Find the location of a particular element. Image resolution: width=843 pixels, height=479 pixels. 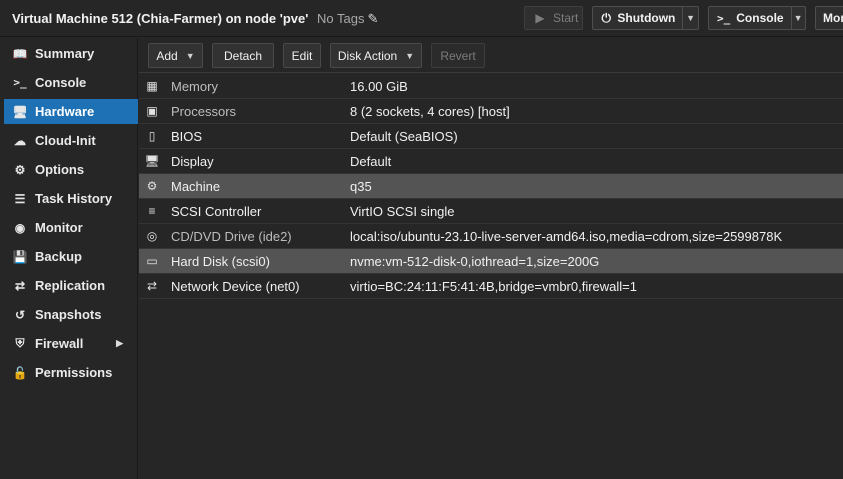

hardware-row-display: 🖥 Display Default is located at coordinates (491, 161).